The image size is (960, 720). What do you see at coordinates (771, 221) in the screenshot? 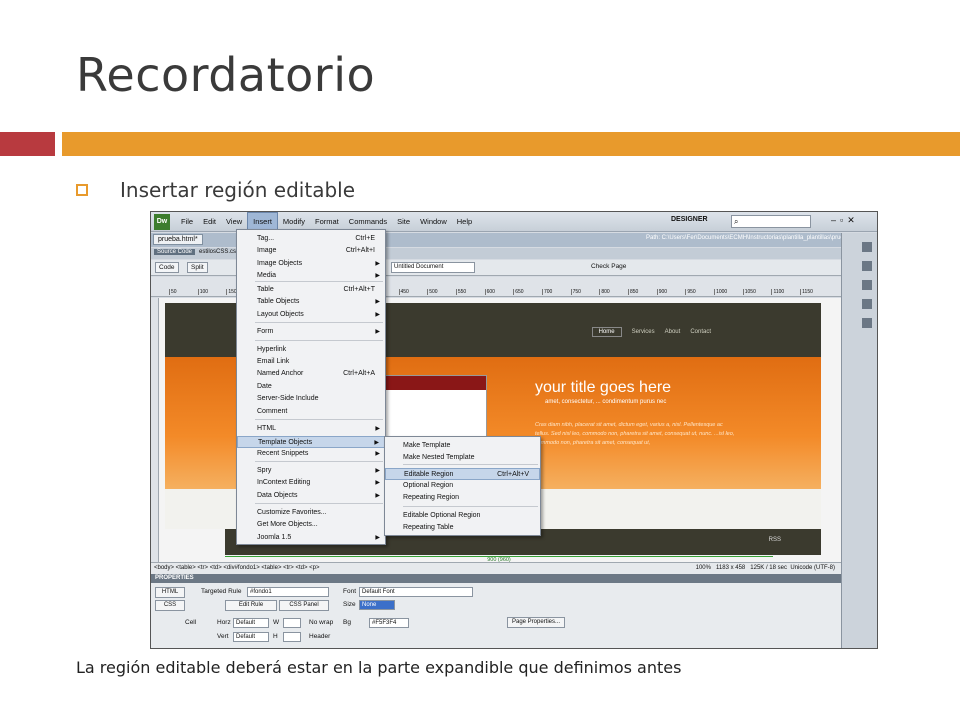
I see `search-input: ⌕` at bounding box center [771, 221].